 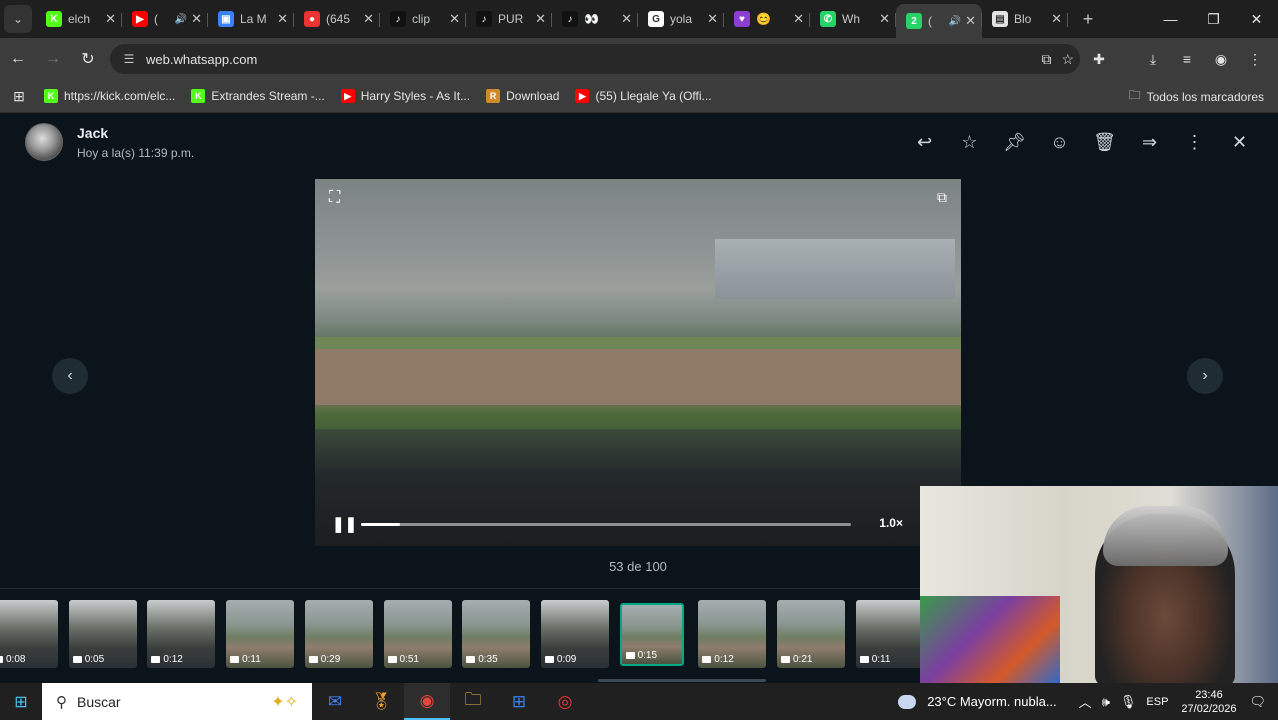 What do you see at coordinates (1059, 142) in the screenshot?
I see `react-emoji-icon: ☺` at bounding box center [1059, 142].